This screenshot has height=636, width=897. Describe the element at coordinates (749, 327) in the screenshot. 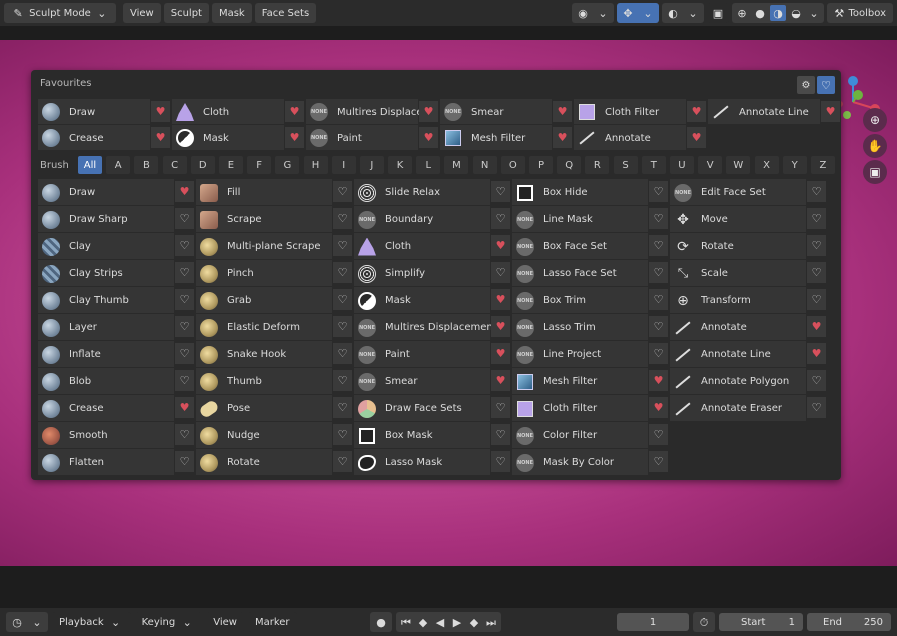

I see `brush-item: Annotate ♥` at that location.